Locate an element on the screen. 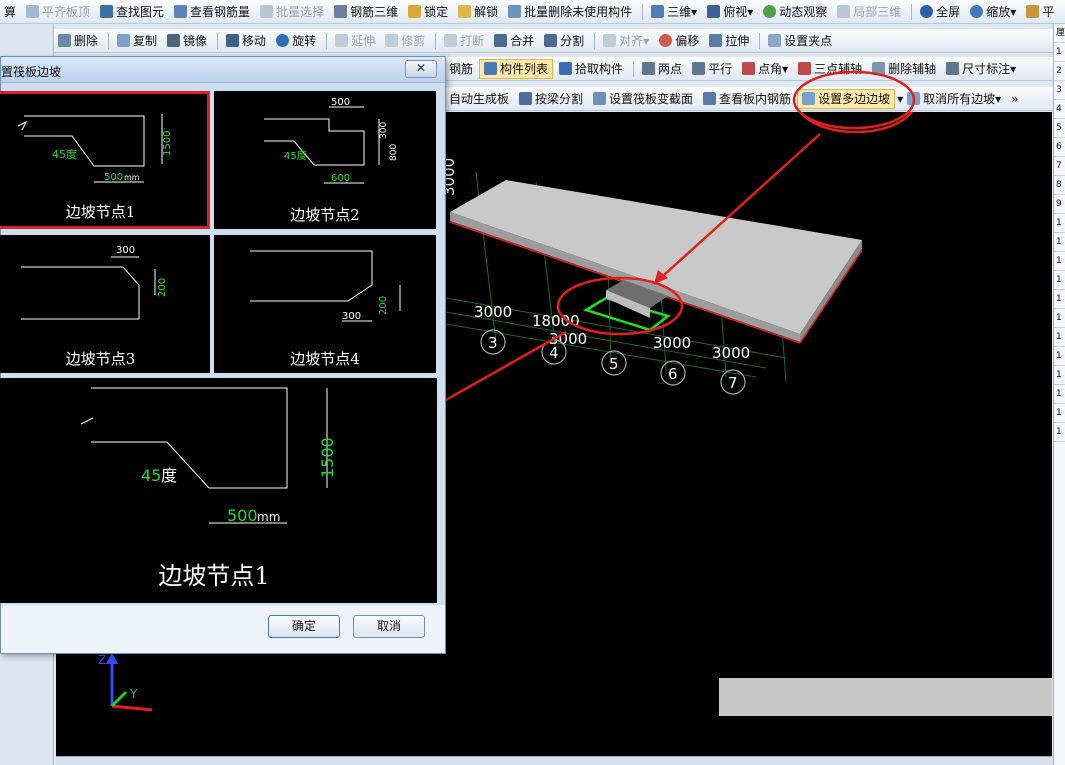  slope-node-2: 500 45度 600 300 800 边坡节点2 is located at coordinates (325, 160).